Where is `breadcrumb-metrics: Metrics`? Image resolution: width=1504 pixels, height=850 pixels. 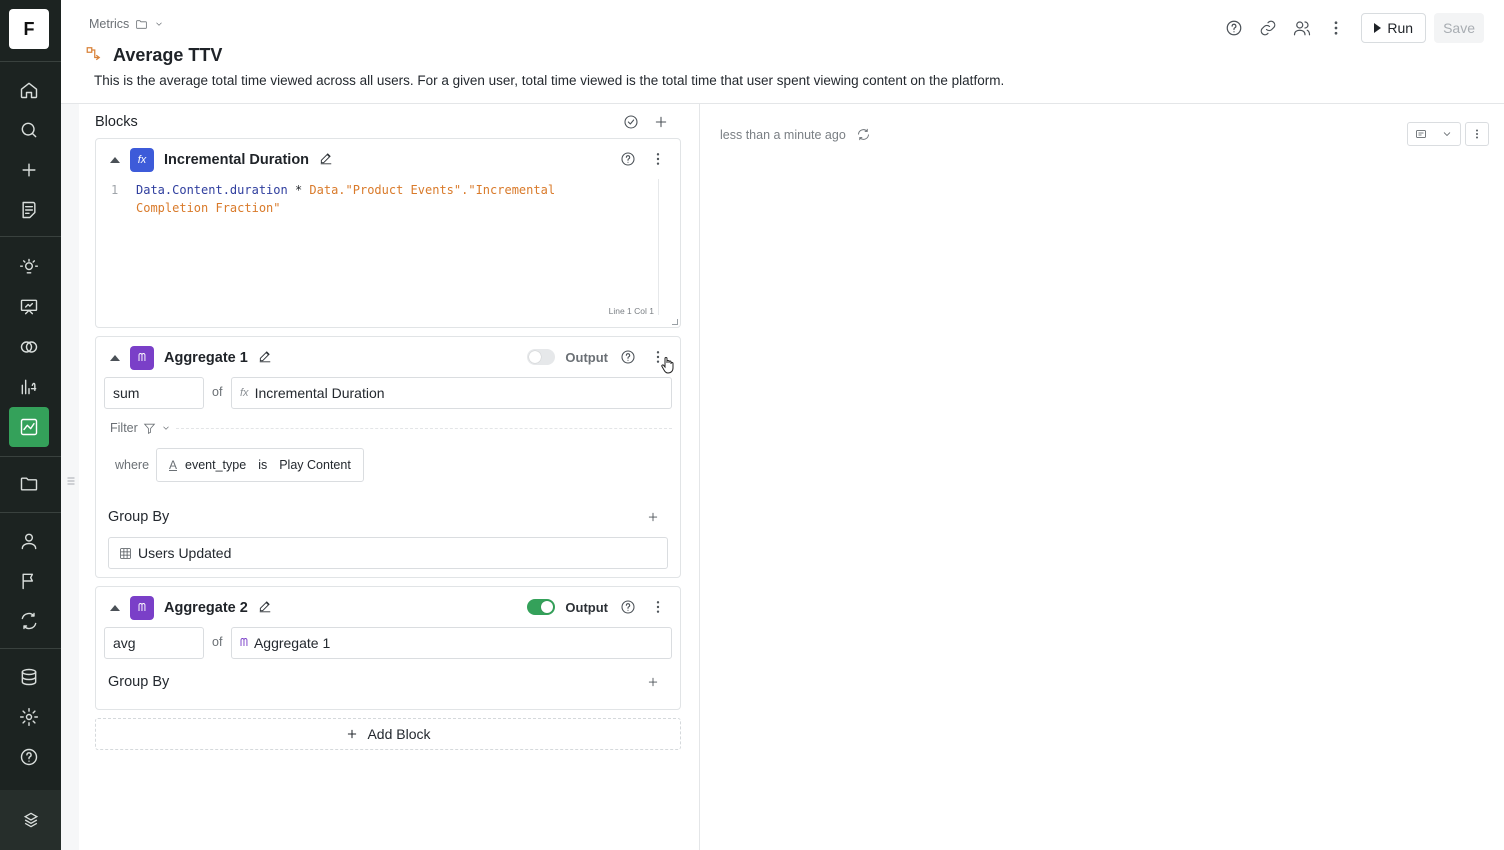 breadcrumb-metrics: Metrics is located at coordinates (109, 24).